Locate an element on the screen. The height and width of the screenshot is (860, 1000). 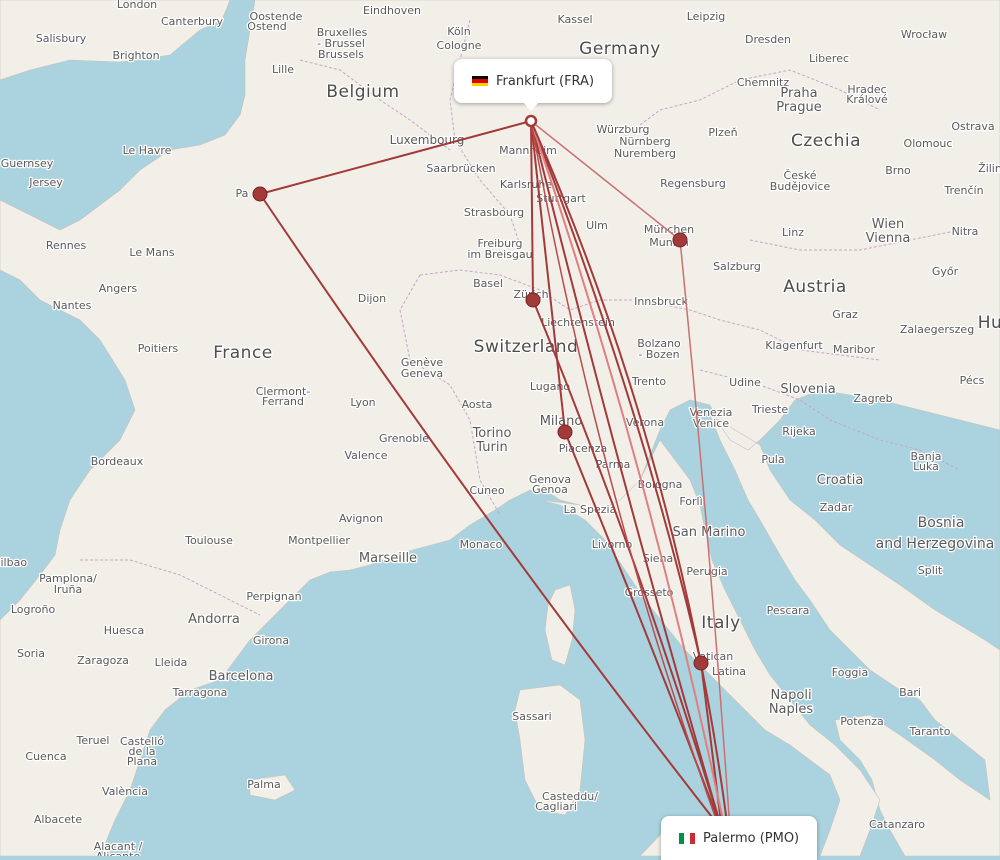
city-label: Luxembourg is located at coordinates (427, 140).